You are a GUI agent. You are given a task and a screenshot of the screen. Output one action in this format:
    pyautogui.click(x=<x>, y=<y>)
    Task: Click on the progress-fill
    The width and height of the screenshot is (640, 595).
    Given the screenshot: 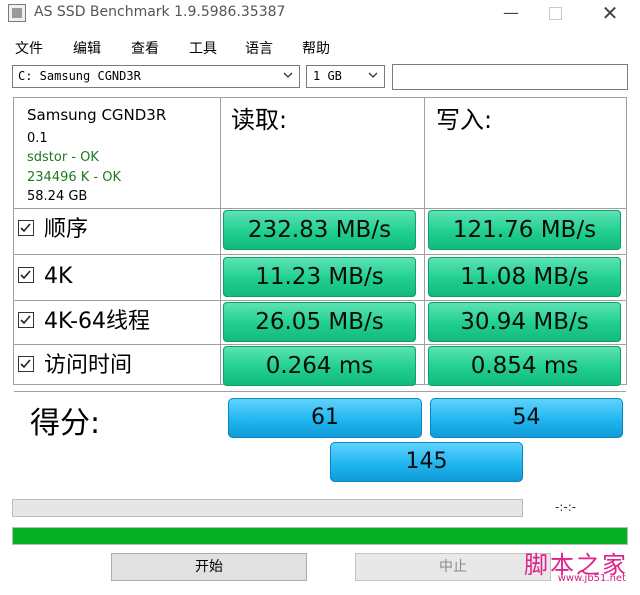 What is the action you would take?
    pyautogui.click(x=320, y=536)
    